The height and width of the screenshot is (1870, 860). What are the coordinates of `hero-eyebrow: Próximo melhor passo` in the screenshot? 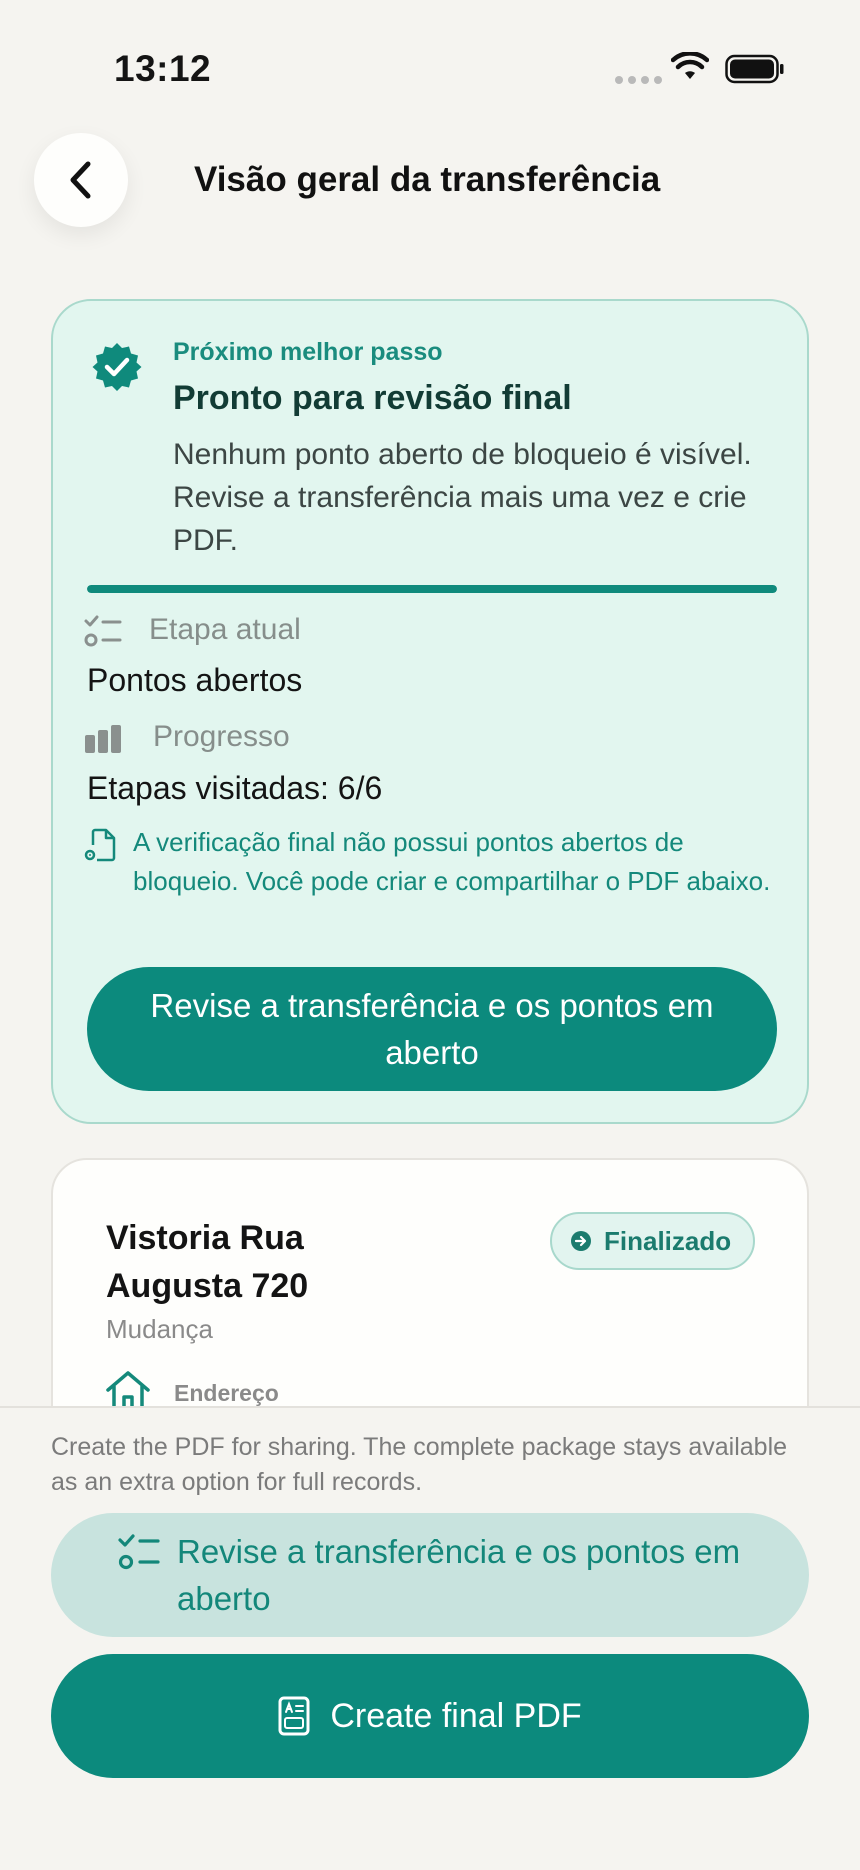 It's located at (308, 352).